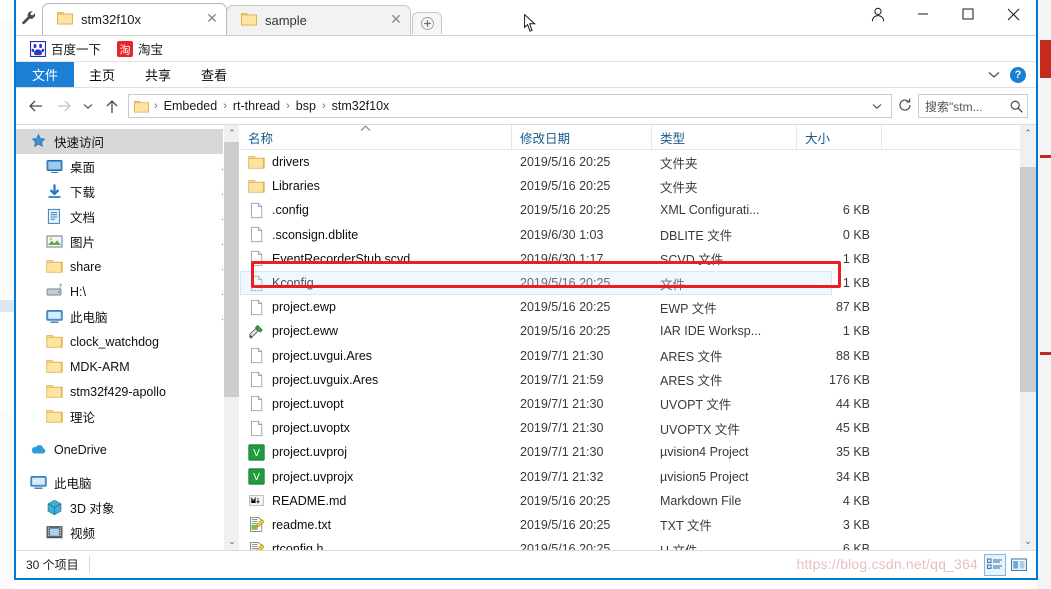  What do you see at coordinates (630, 186) in the screenshot?
I see `table-row: Libraries 2019/5/16 20:25 文件夹` at bounding box center [630, 186].